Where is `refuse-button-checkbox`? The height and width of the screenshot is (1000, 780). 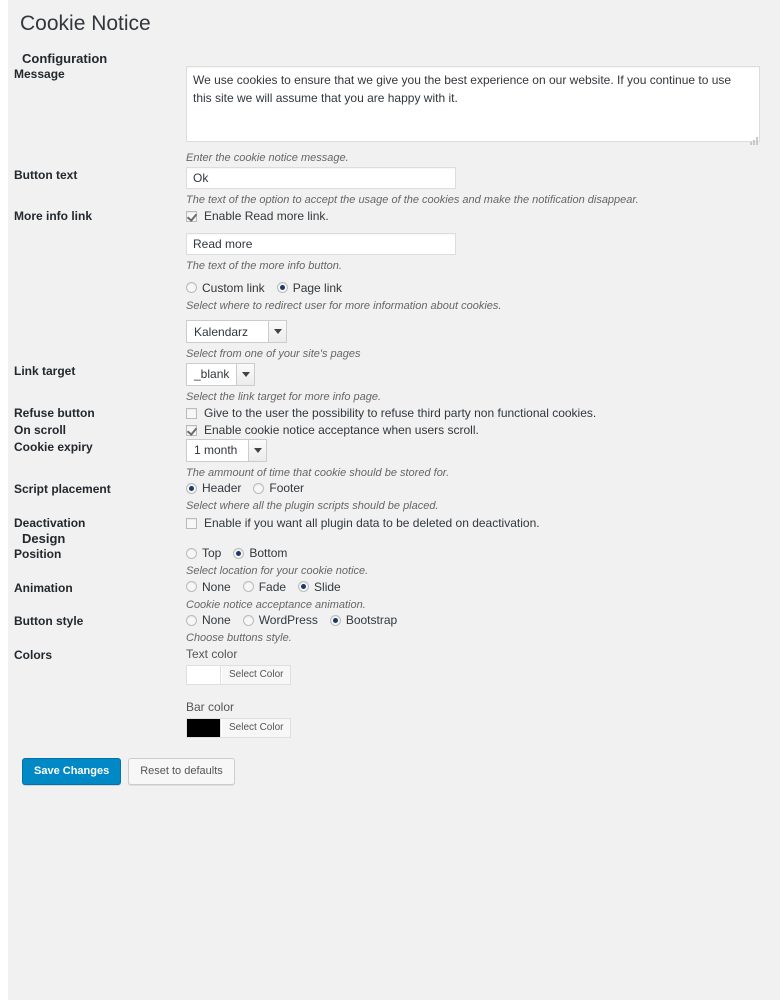 refuse-button-checkbox is located at coordinates (191, 413).